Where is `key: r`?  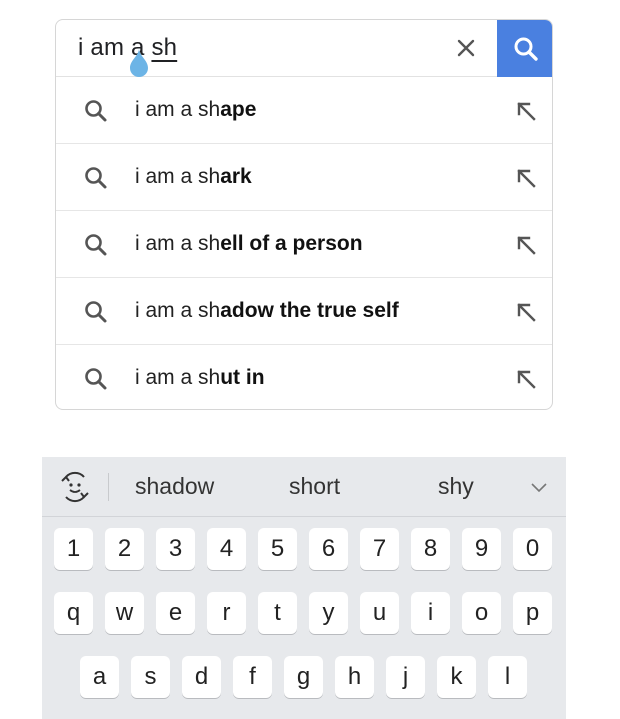
key: r is located at coordinates (226, 613).